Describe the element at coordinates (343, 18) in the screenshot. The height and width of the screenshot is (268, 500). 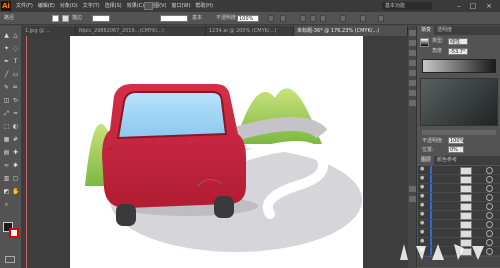
I see `transform-icon` at that location.